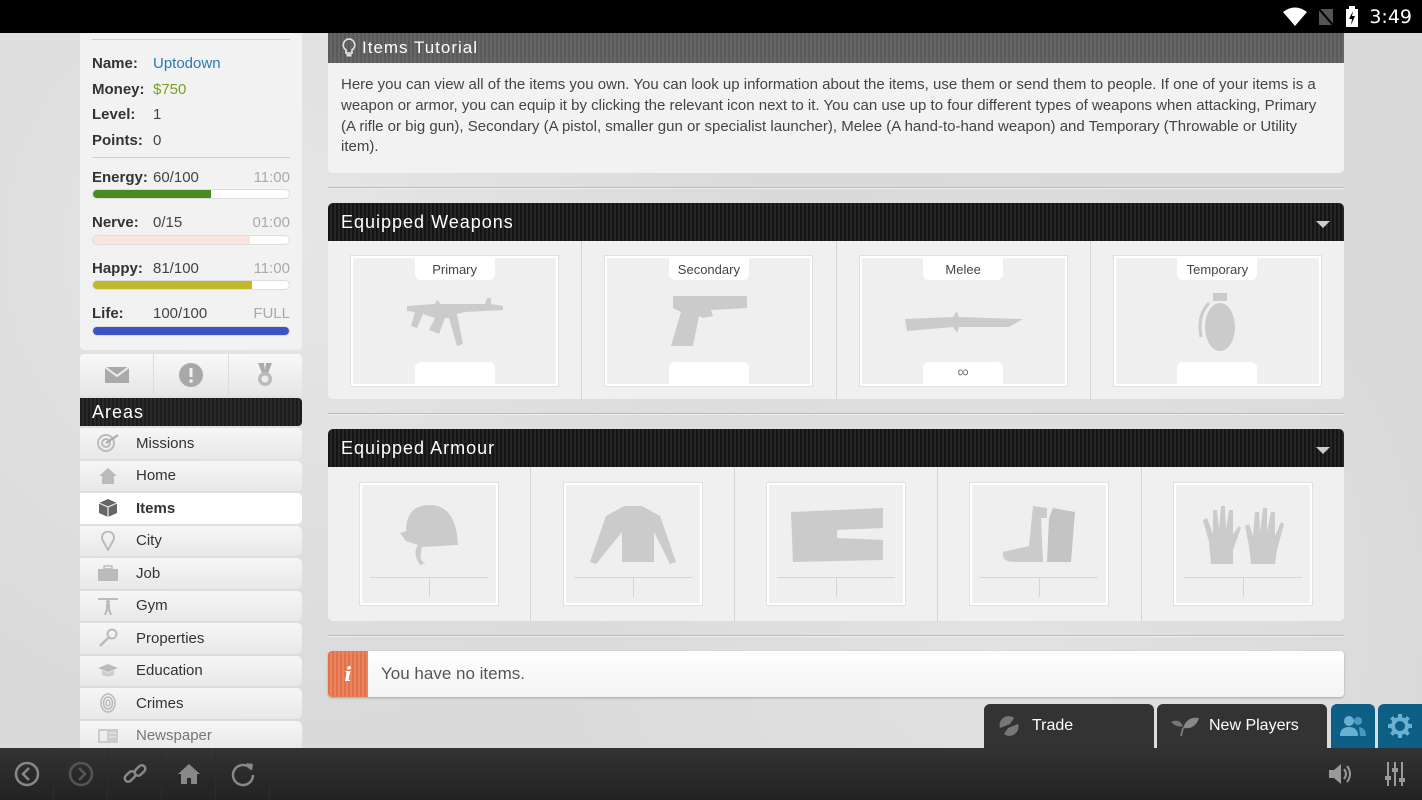 Image resolution: width=1422 pixels, height=800 pixels. Describe the element at coordinates (115, 64) in the screenshot. I see `name-label: Name:` at that location.